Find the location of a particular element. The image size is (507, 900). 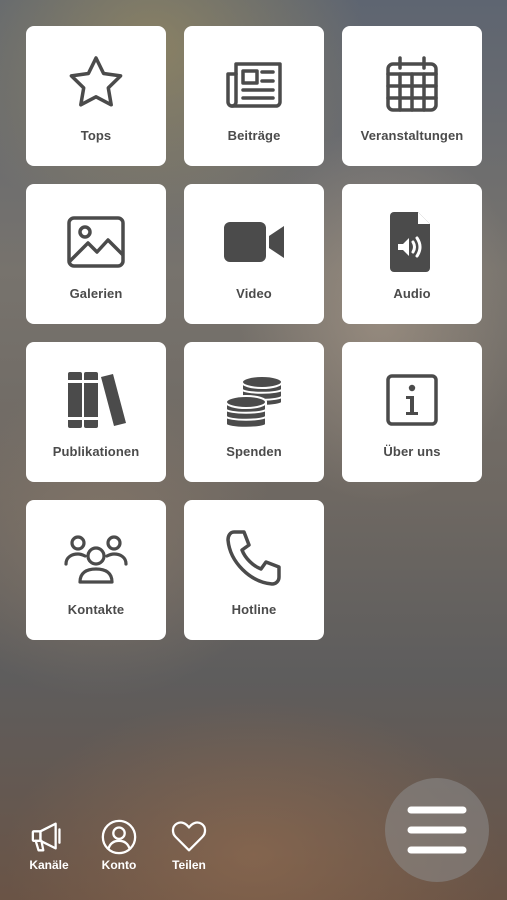

tile-label: Über uns is located at coordinates (412, 451).